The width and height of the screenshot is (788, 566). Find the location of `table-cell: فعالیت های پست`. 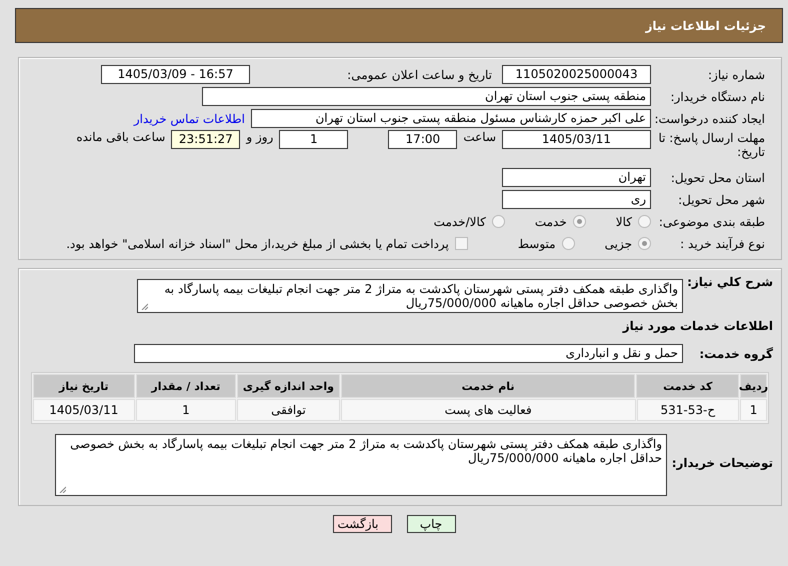

table-cell: فعالیت های پست is located at coordinates (488, 410).